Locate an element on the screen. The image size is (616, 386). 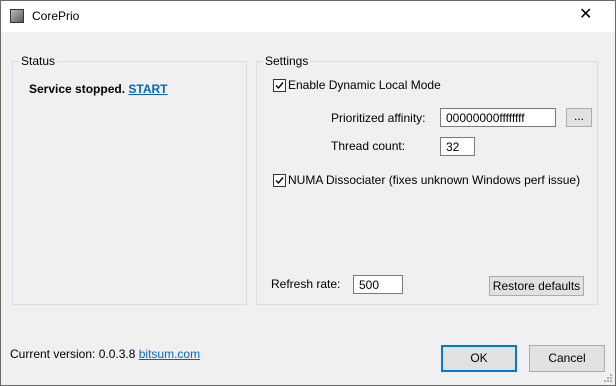
settings-group-label: Settings is located at coordinates (287, 61).